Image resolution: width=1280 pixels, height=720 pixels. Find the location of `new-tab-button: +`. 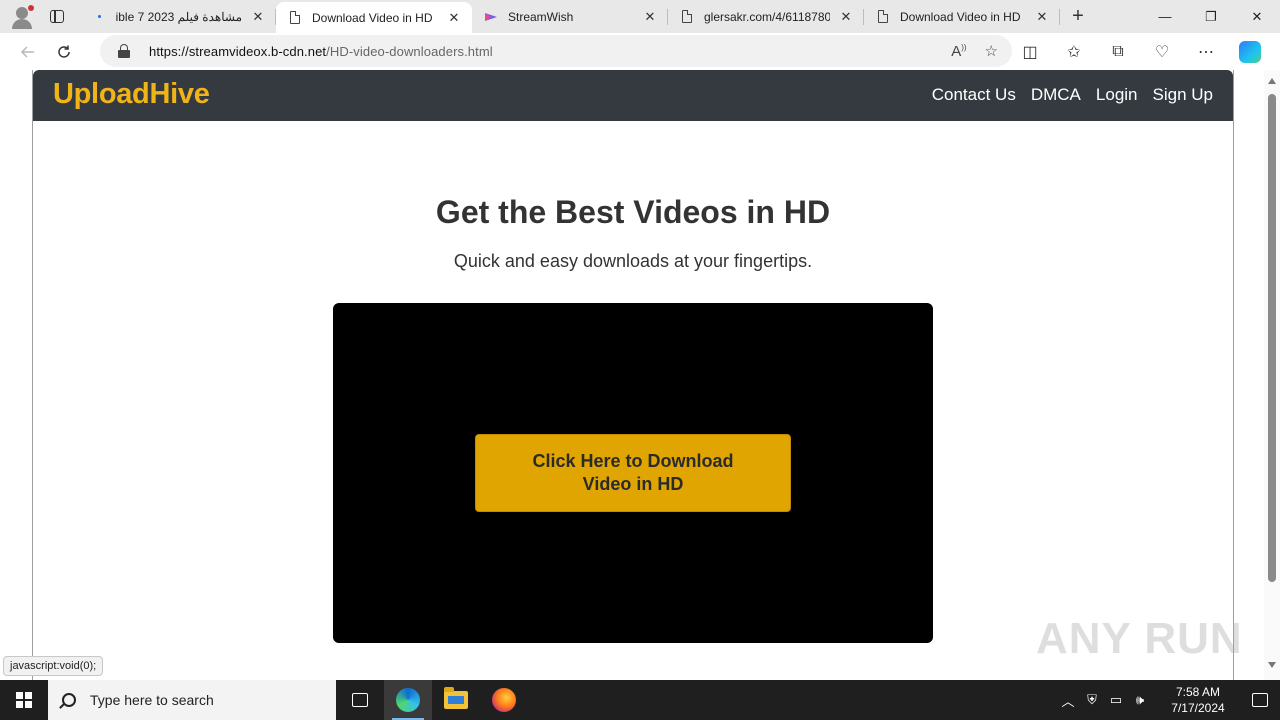

new-tab-button: + is located at coordinates (1078, 16).